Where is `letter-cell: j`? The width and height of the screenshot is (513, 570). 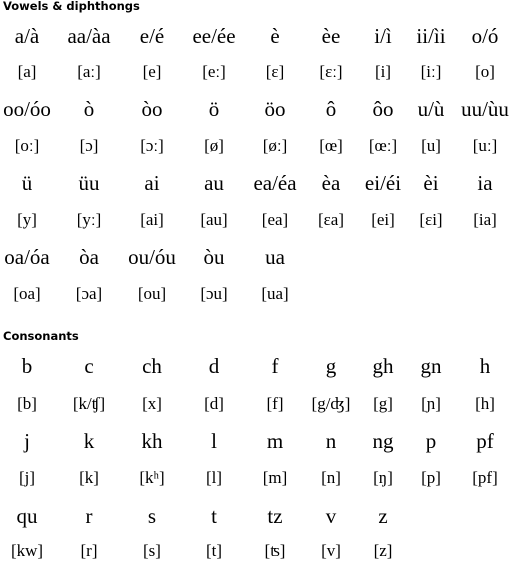 letter-cell: j is located at coordinates (27, 441).